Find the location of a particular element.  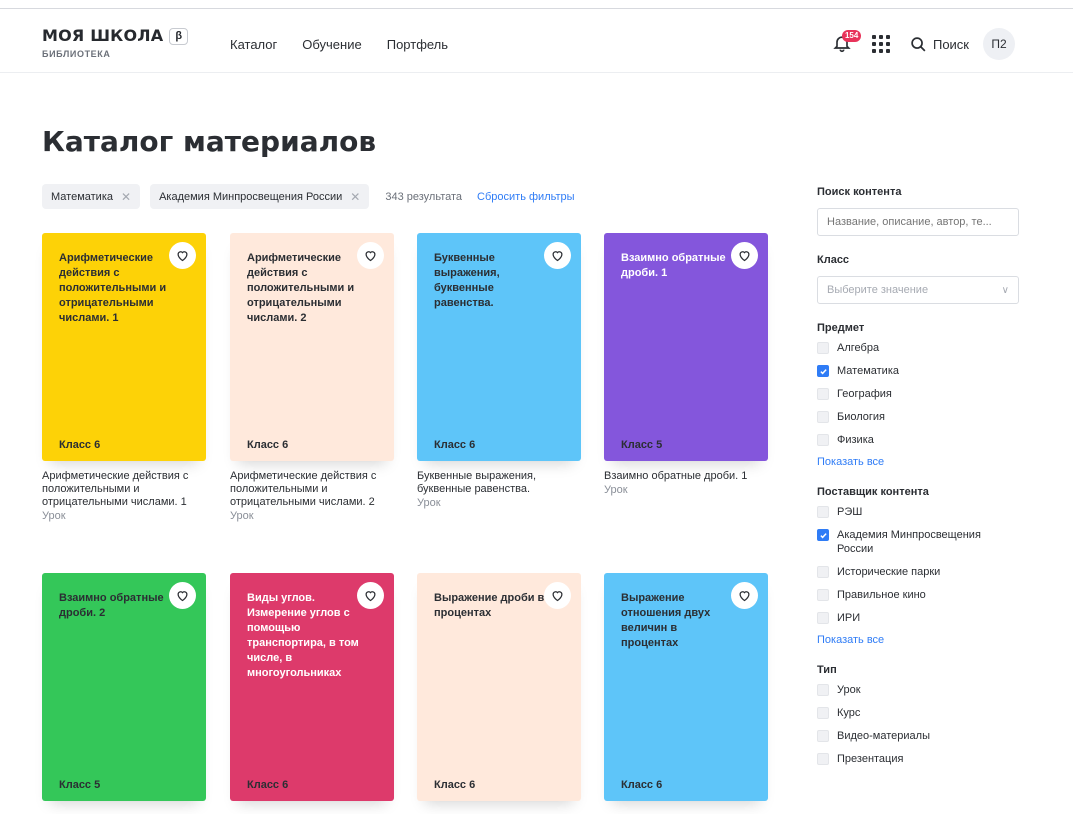

bell-icon: 154 is located at coordinates (847, 42).